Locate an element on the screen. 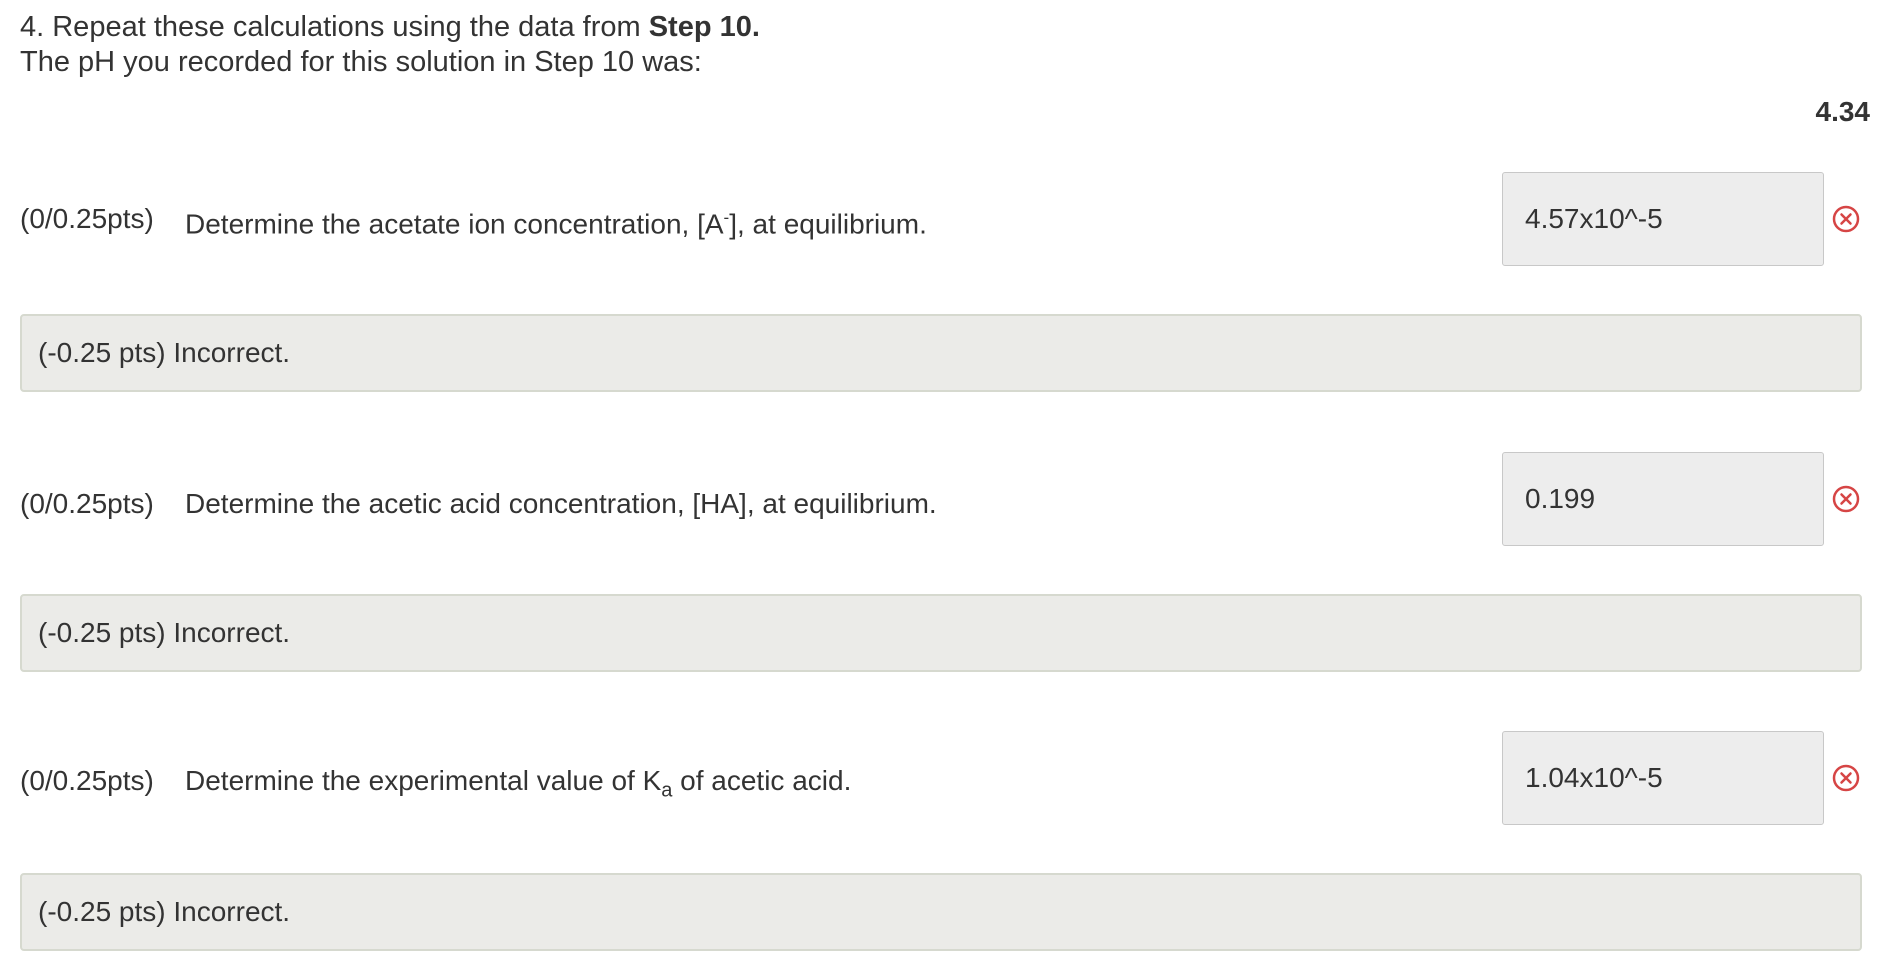 Image resolution: width=1904 pixels, height=954 pixels. recorded-ph-value: 4.34 is located at coordinates (1843, 111).